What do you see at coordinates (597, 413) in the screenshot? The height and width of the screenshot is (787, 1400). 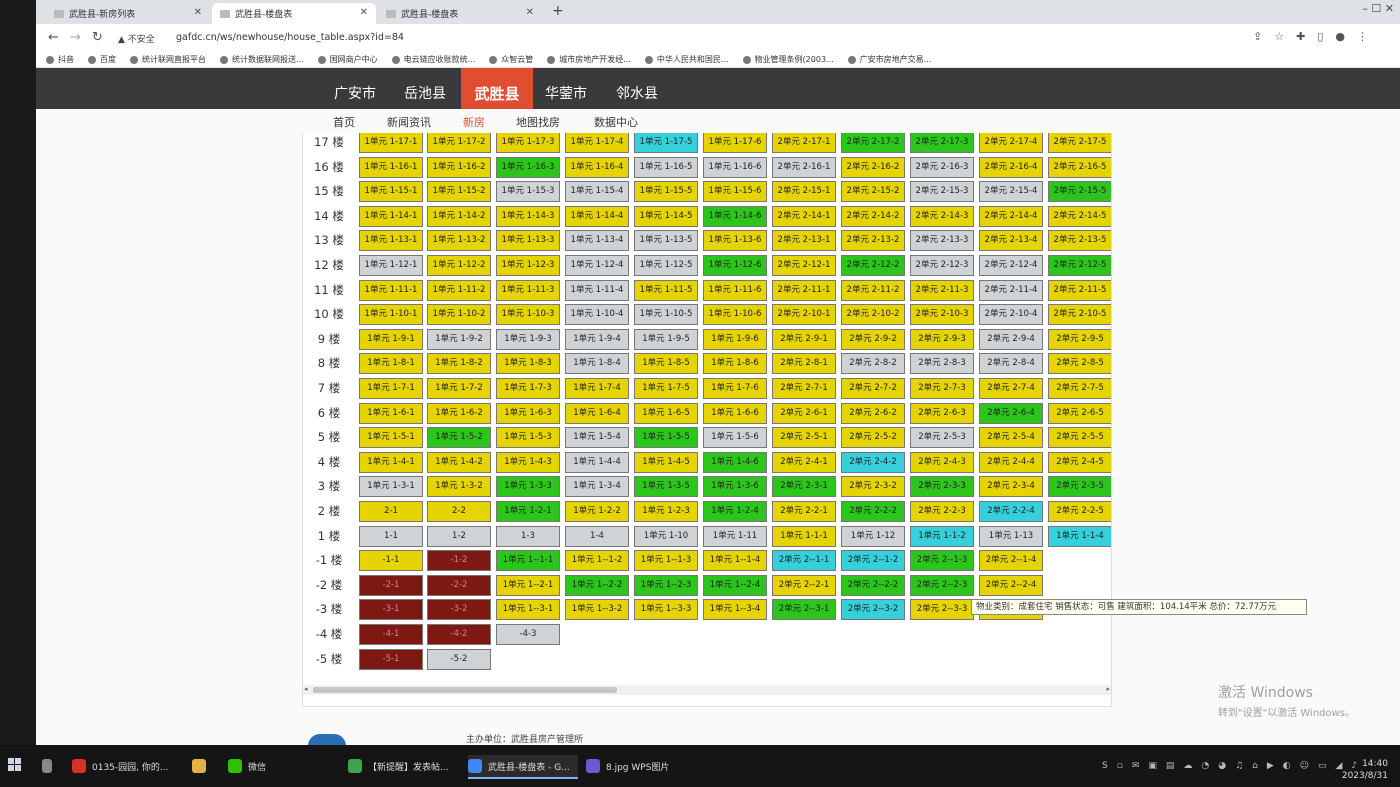 I see `unit-cell: 1单元 1-6-4` at bounding box center [597, 413].